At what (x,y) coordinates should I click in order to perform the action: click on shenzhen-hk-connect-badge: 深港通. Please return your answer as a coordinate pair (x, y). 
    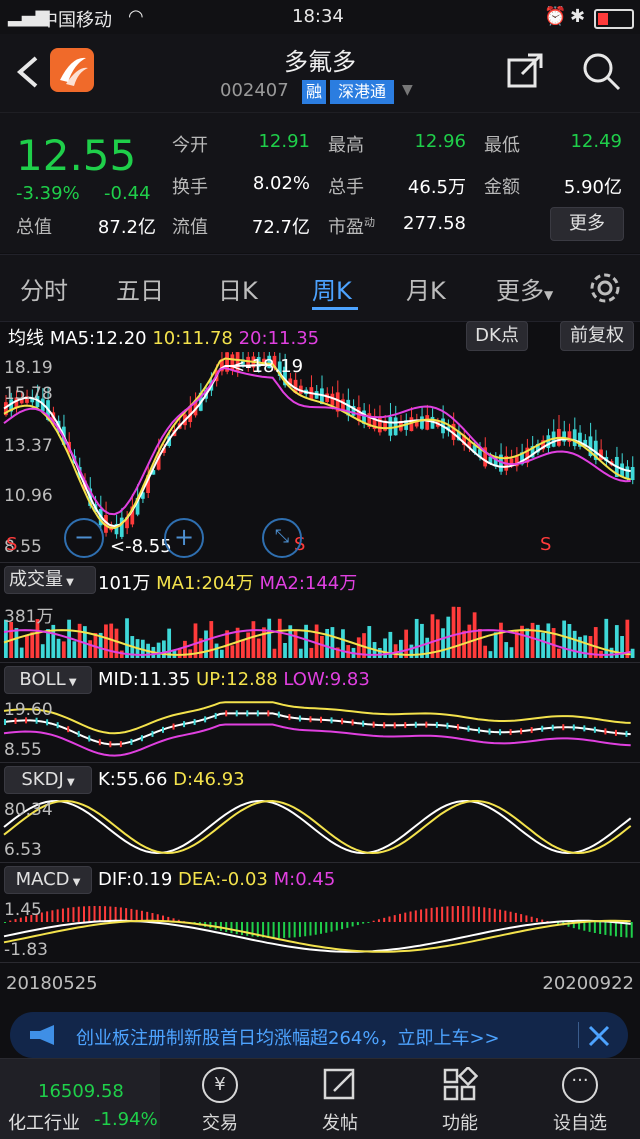
    Looking at the image, I should click on (362, 92).